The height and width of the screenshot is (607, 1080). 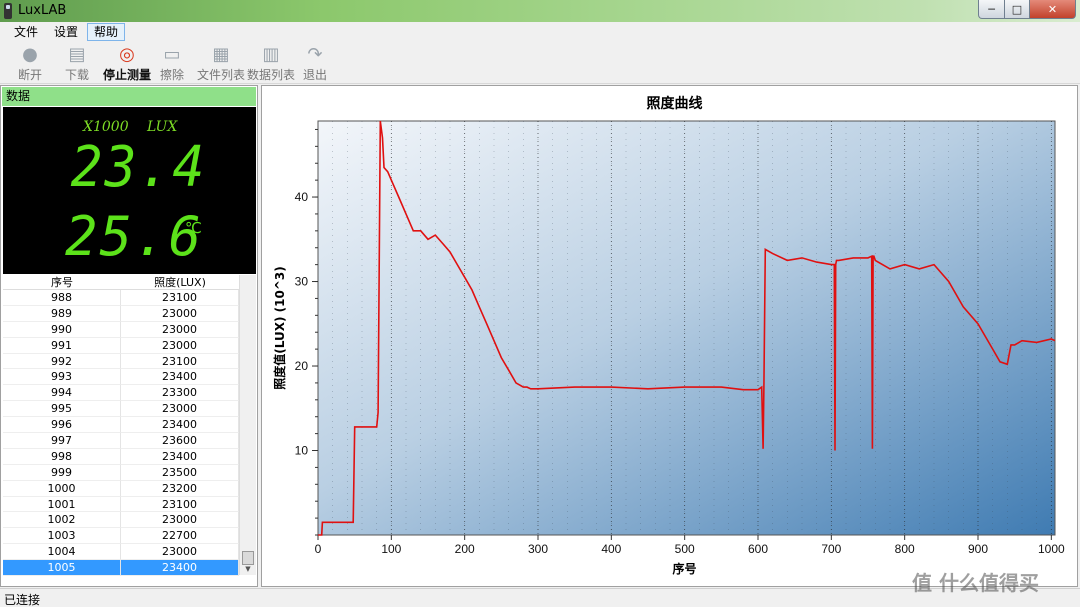 I want to click on cell-index: 1004, so click(x=62, y=552).